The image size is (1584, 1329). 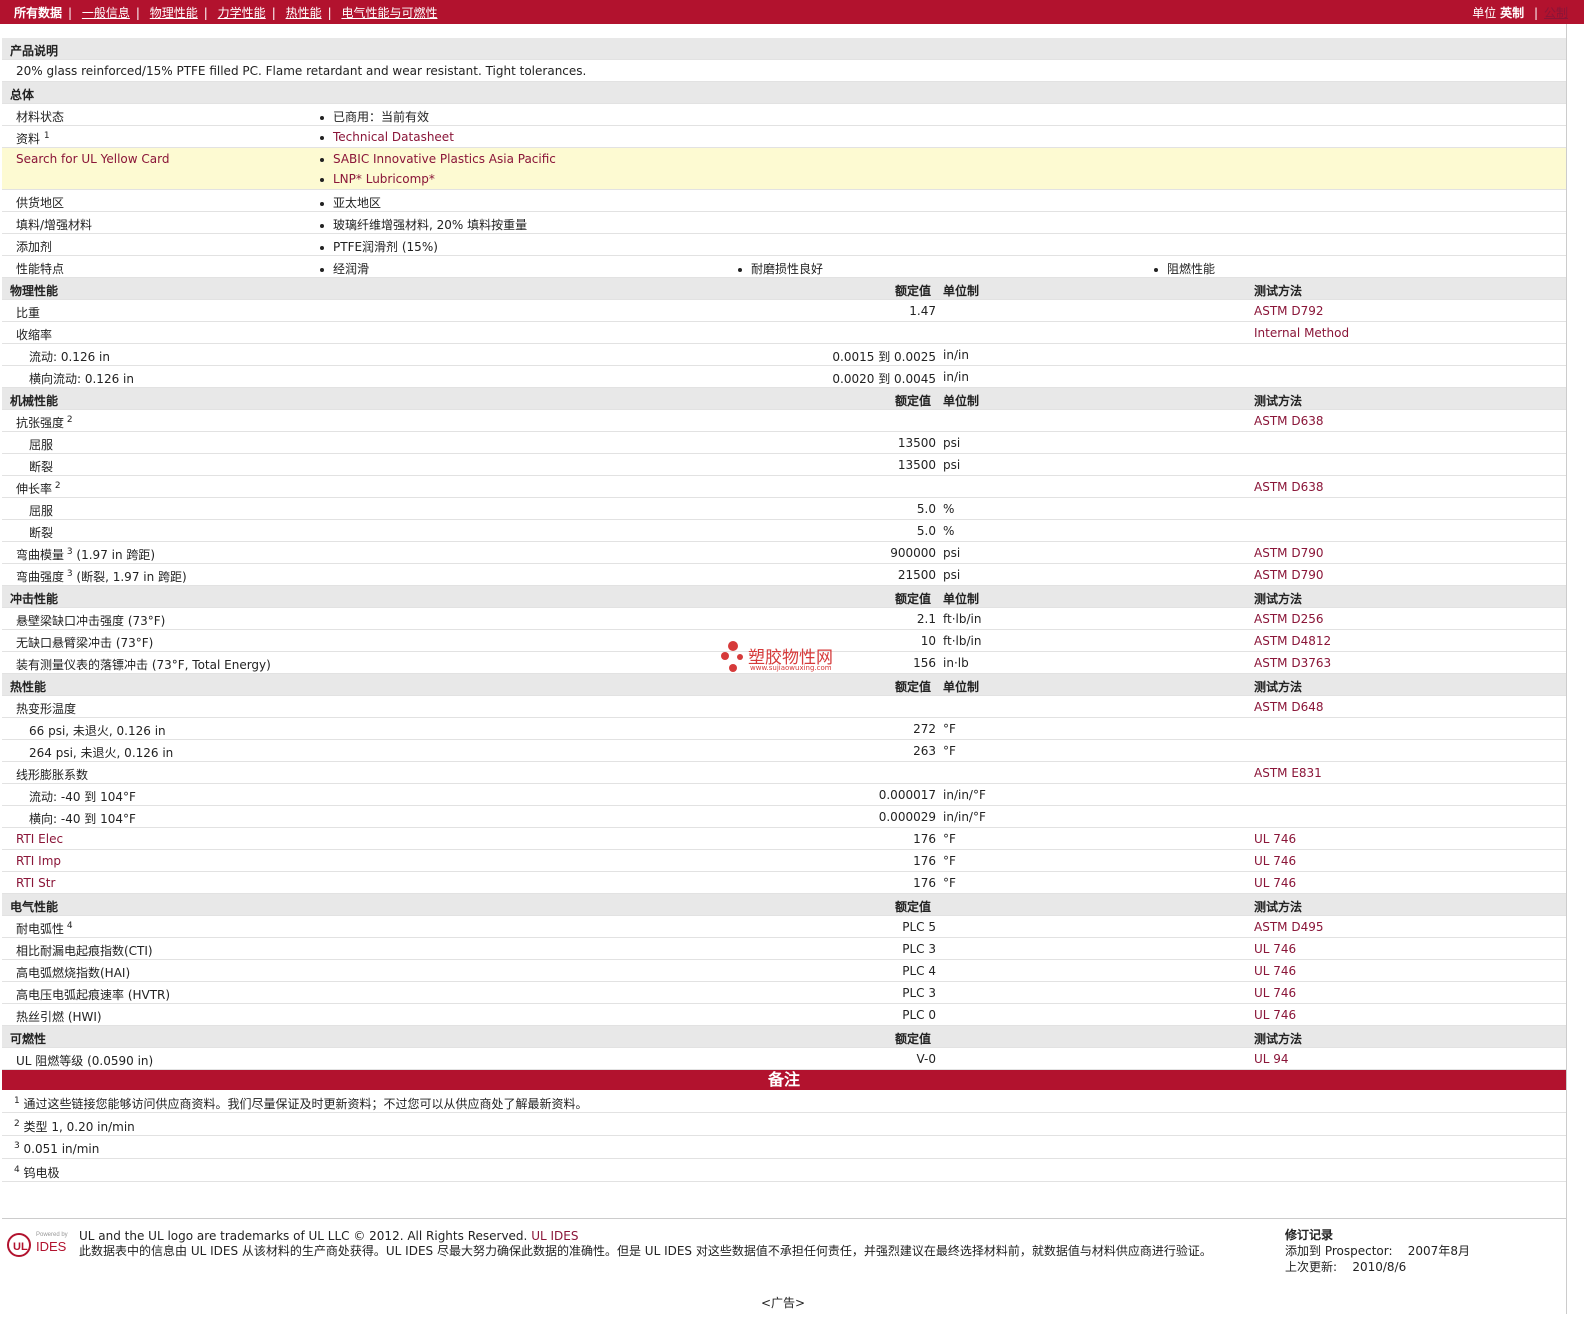 I want to click on property-row: 伸长率 2 ASTM D638, so click(x=784, y=487).